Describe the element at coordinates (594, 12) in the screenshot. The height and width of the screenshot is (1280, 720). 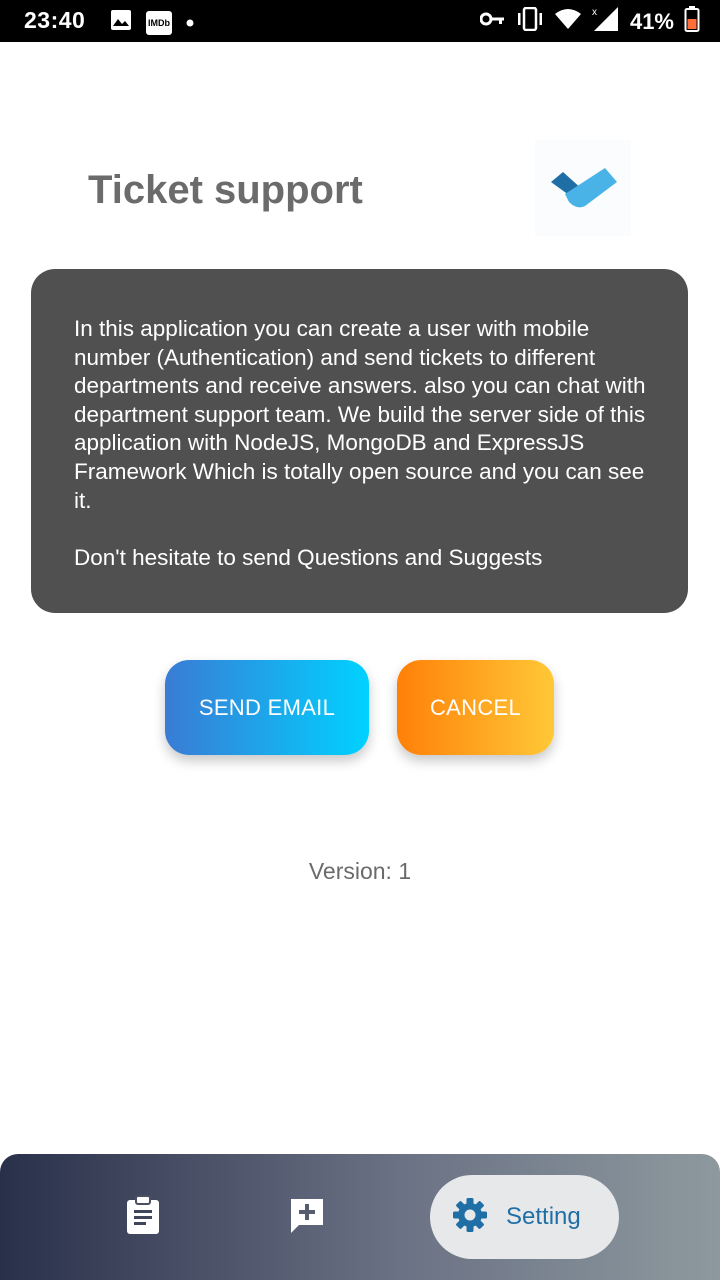
I see `svg-text: x` at that location.